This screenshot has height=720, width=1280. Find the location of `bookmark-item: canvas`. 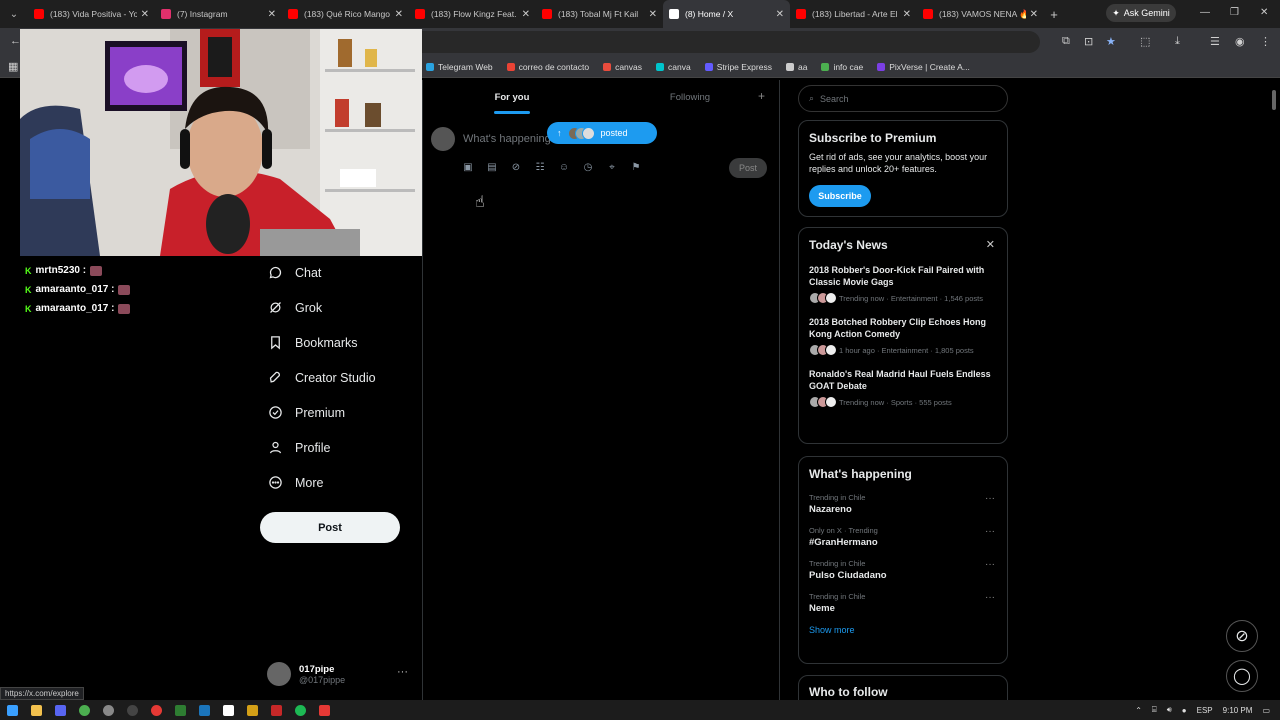

bookmark-item: canvas is located at coordinates (622, 67).